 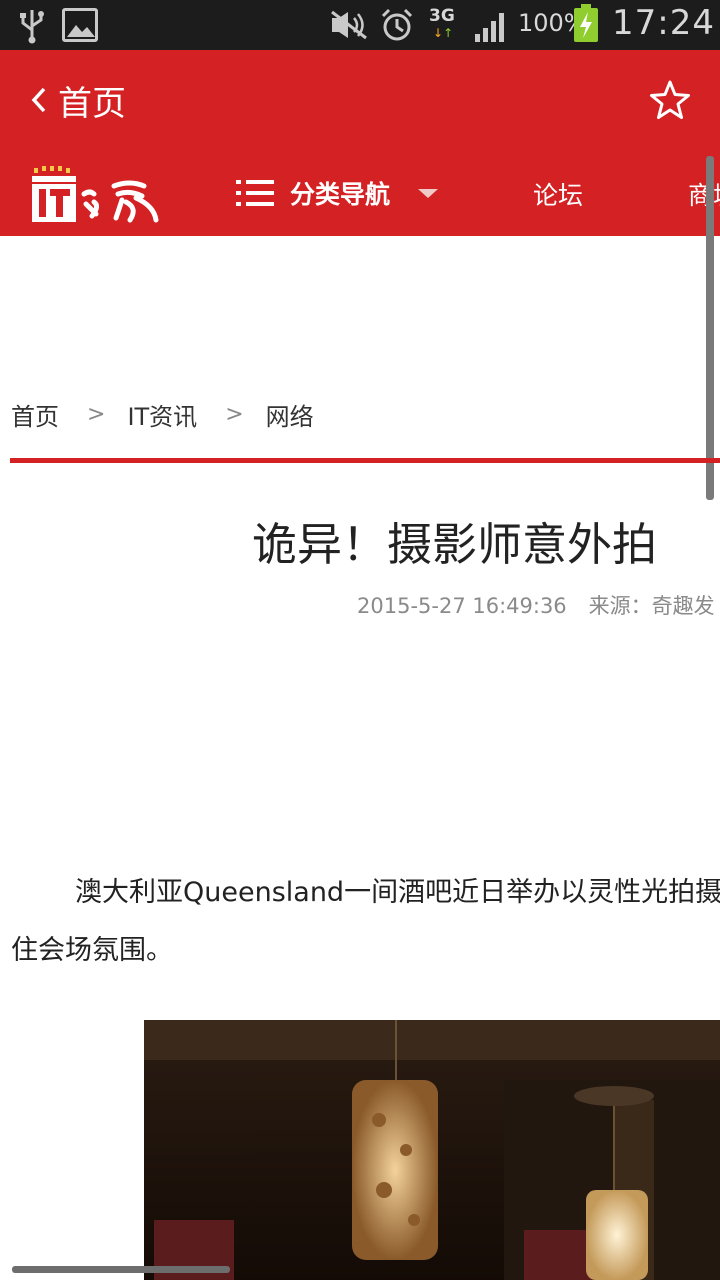 I want to click on category-nav-button: 分类导航, so click(x=337, y=193).